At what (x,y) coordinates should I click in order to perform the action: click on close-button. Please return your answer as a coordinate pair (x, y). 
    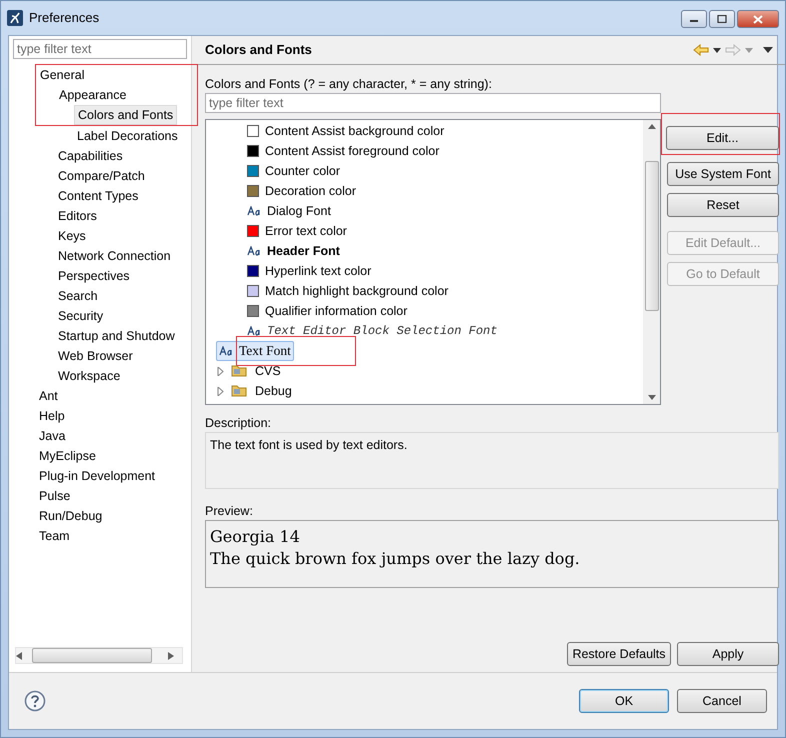
    Looking at the image, I should click on (758, 19).